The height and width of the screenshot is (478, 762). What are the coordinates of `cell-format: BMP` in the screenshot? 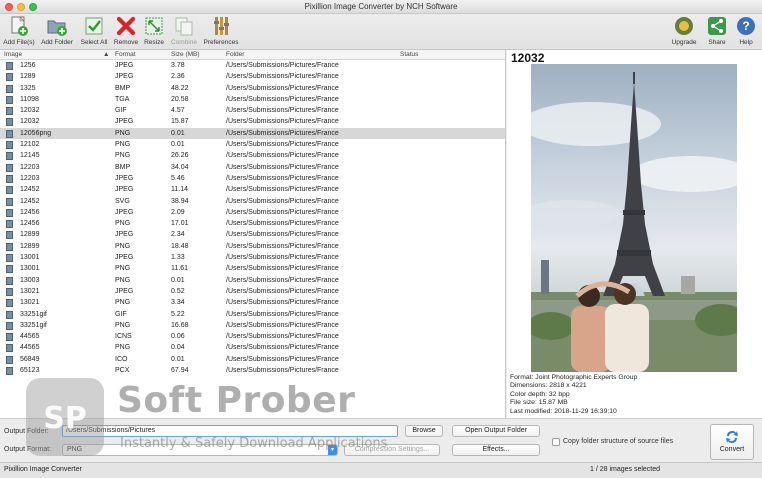 It's located at (123, 88).